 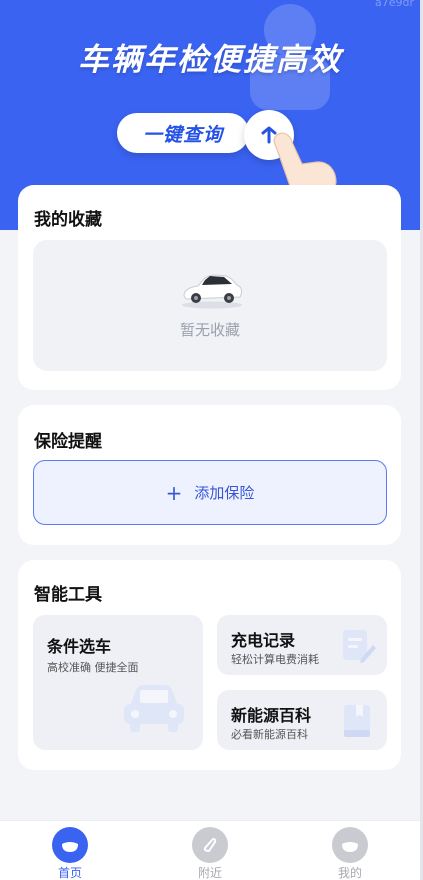 I want to click on tool-charging-record: 充电记录 轻松计算电费消耗, so click(x=302, y=645).